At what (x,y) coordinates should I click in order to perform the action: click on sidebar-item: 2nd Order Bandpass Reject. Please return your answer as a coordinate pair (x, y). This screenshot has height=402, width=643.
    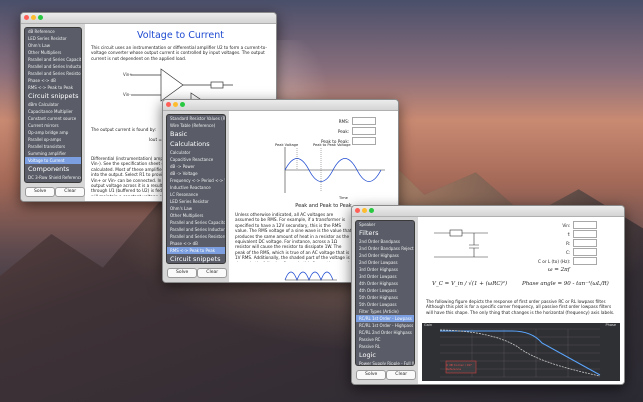
    Looking at the image, I should click on (385, 248).